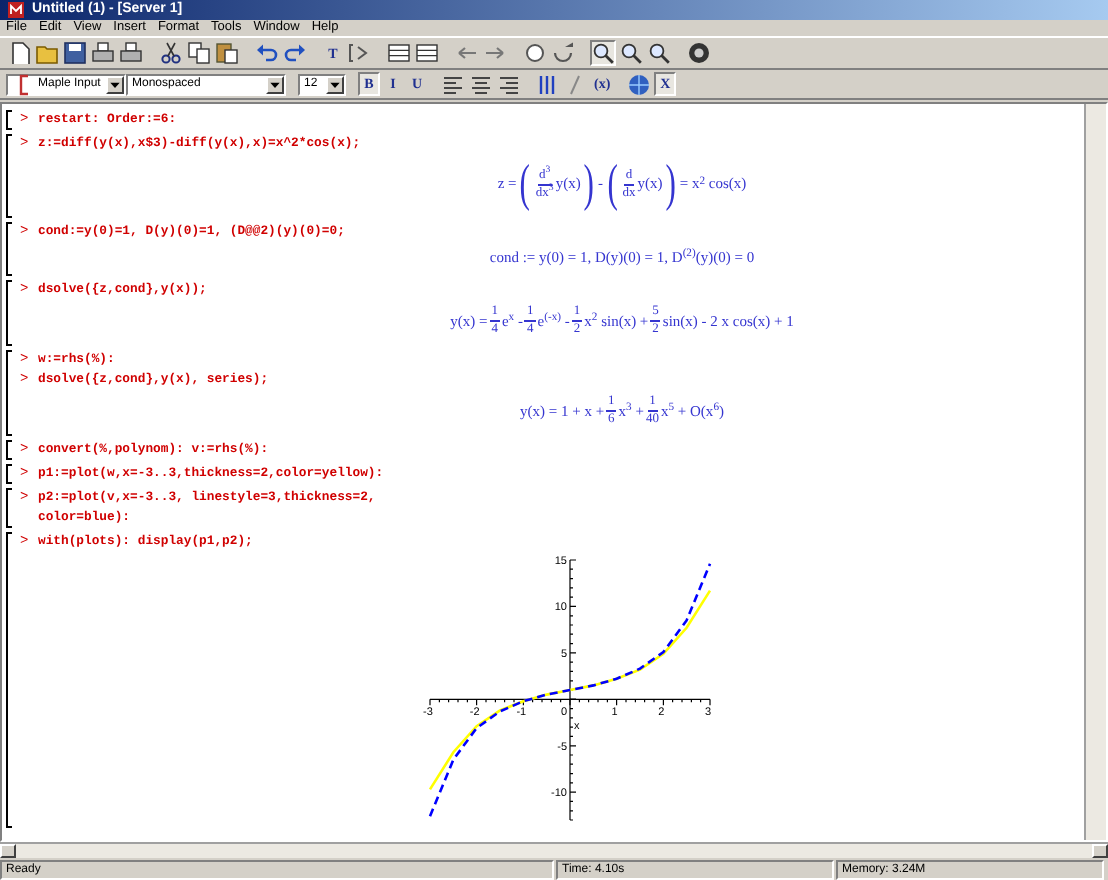 This screenshot has width=1108, height=880. I want to click on app-icon, so click(16, 10).